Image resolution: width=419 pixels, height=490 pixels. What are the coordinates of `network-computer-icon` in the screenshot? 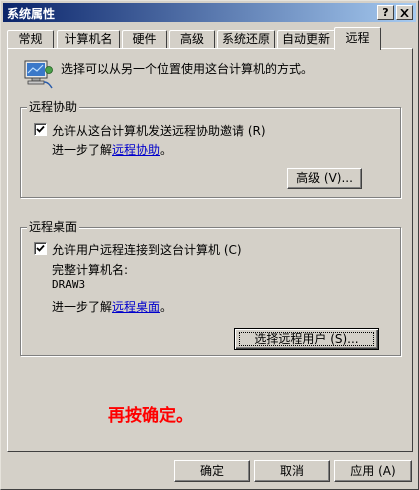 It's located at (38, 74).